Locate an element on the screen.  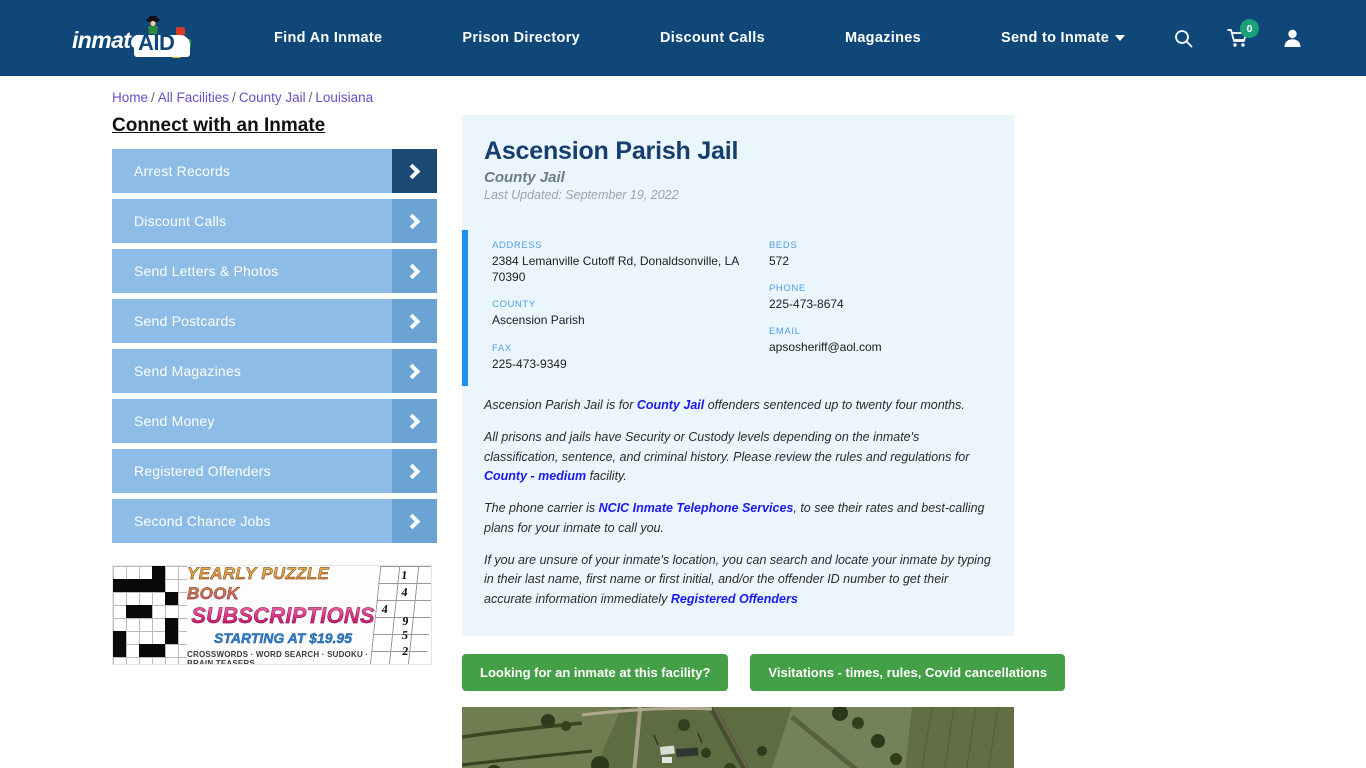
nav-item-send-to-inmate: Send to Inmate is located at coordinates (1063, 38).